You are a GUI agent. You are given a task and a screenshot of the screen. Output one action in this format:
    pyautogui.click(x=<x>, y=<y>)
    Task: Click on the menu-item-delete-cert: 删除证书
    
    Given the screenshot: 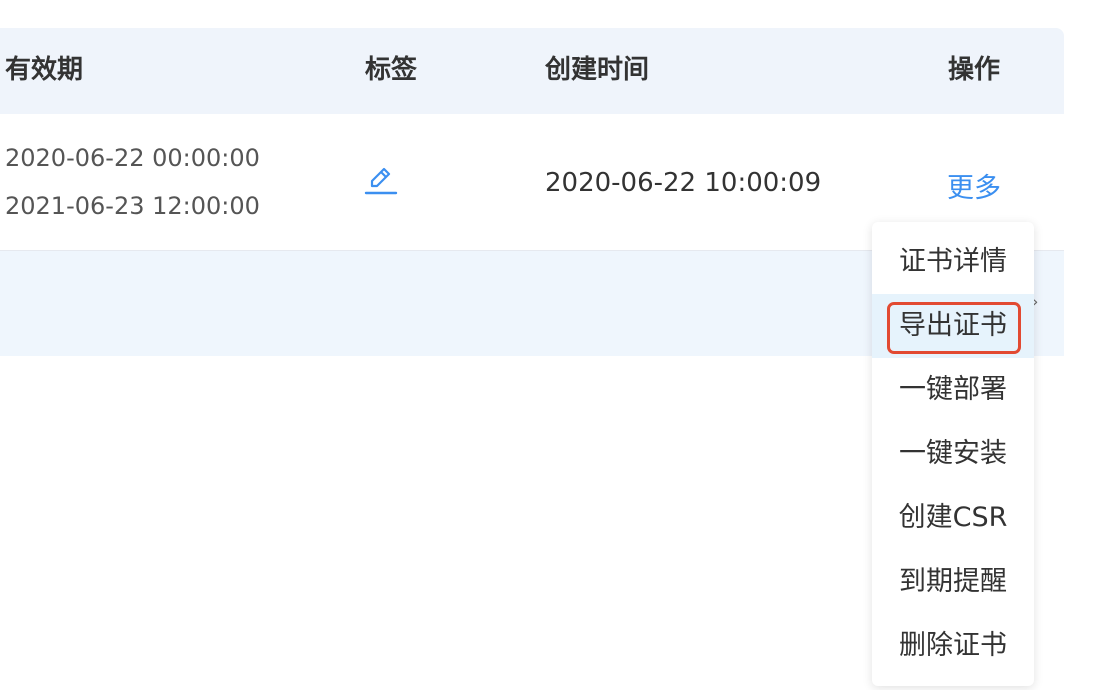 What is the action you would take?
    pyautogui.click(x=953, y=646)
    